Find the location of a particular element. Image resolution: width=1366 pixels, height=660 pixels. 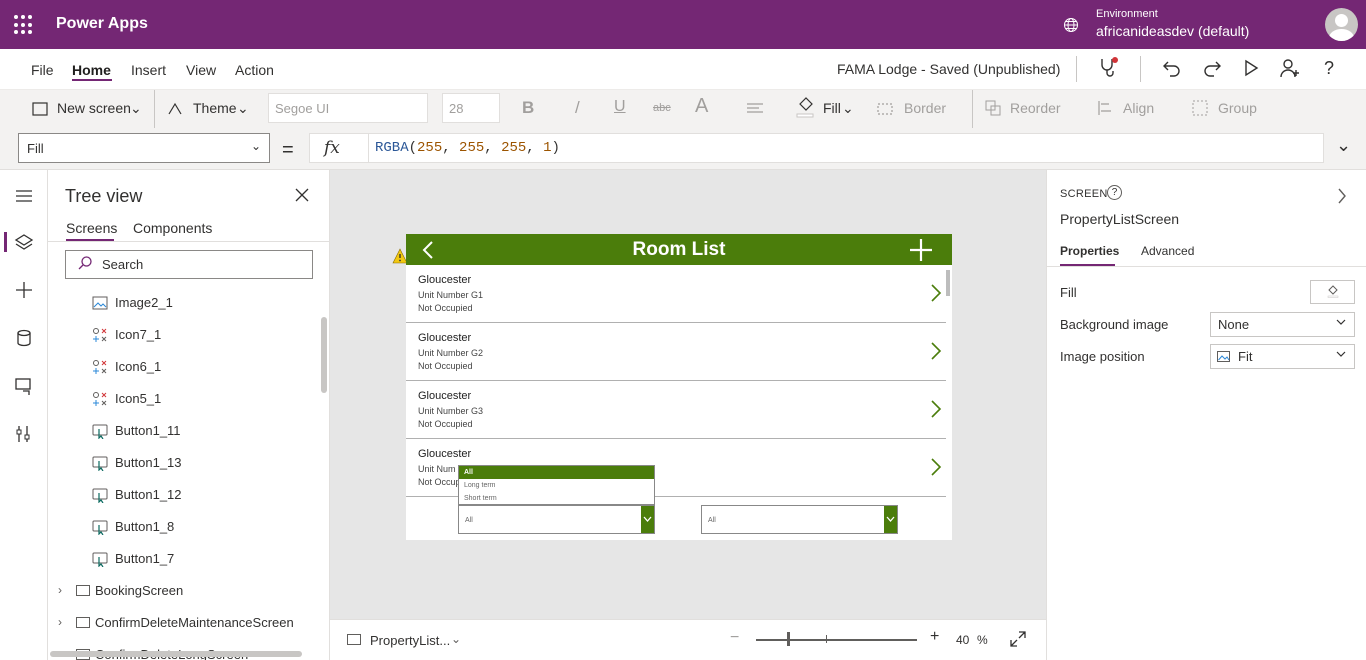

zoom-in-button: + is located at coordinates (934, 637).